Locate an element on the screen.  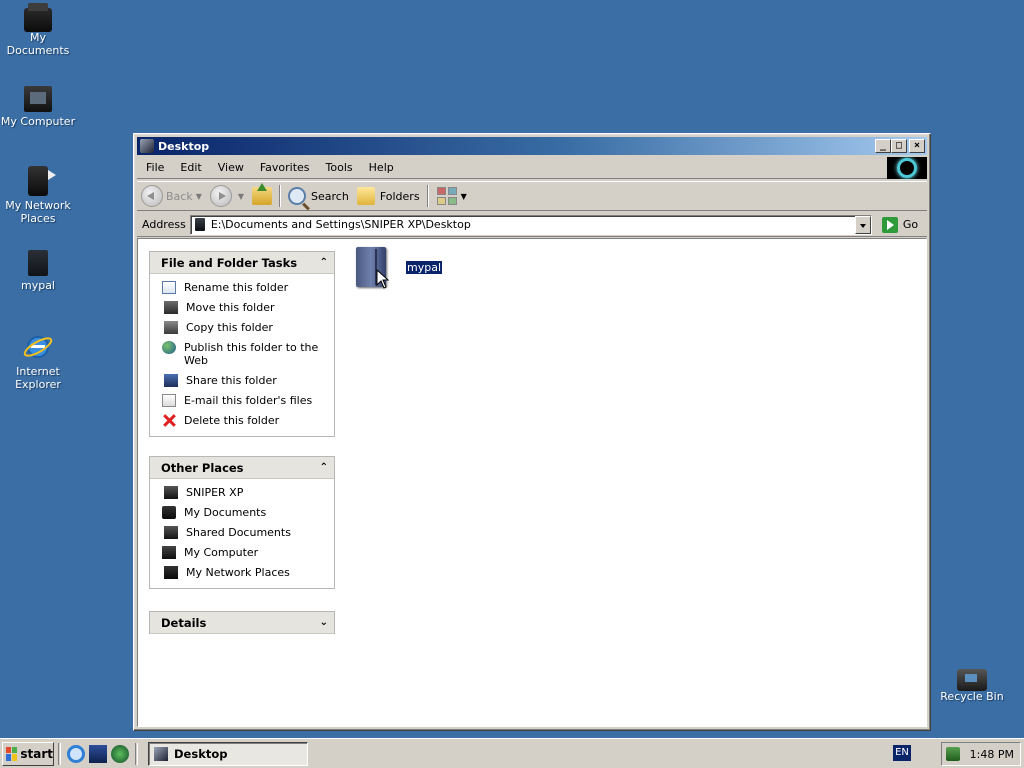
copy-icon is located at coordinates (171, 327).